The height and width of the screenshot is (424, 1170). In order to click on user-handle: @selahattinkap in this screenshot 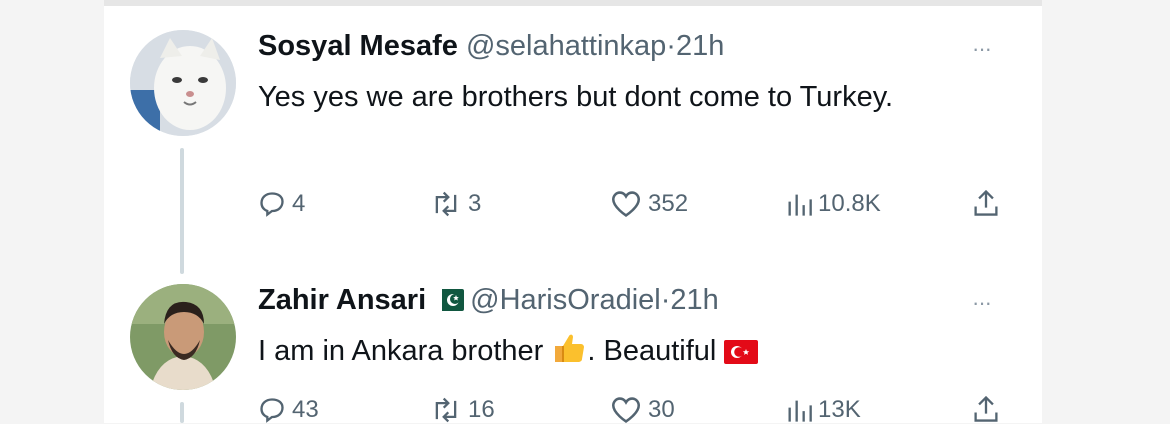, I will do `click(566, 46)`.